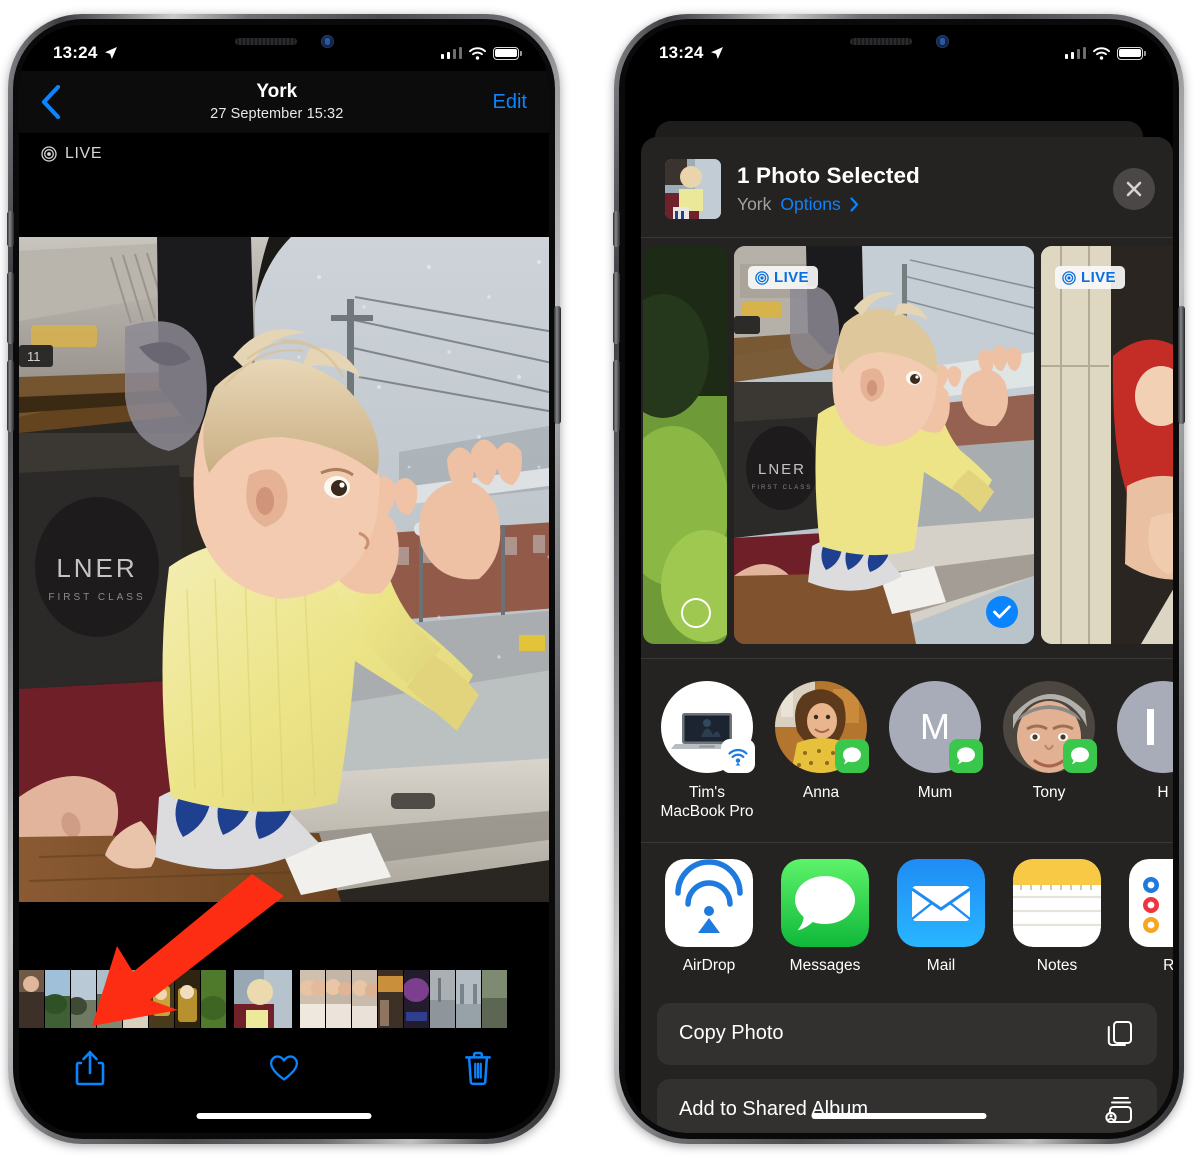 The image size is (1200, 1158). What do you see at coordinates (754, 204) in the screenshot?
I see `album-name: York` at bounding box center [754, 204].